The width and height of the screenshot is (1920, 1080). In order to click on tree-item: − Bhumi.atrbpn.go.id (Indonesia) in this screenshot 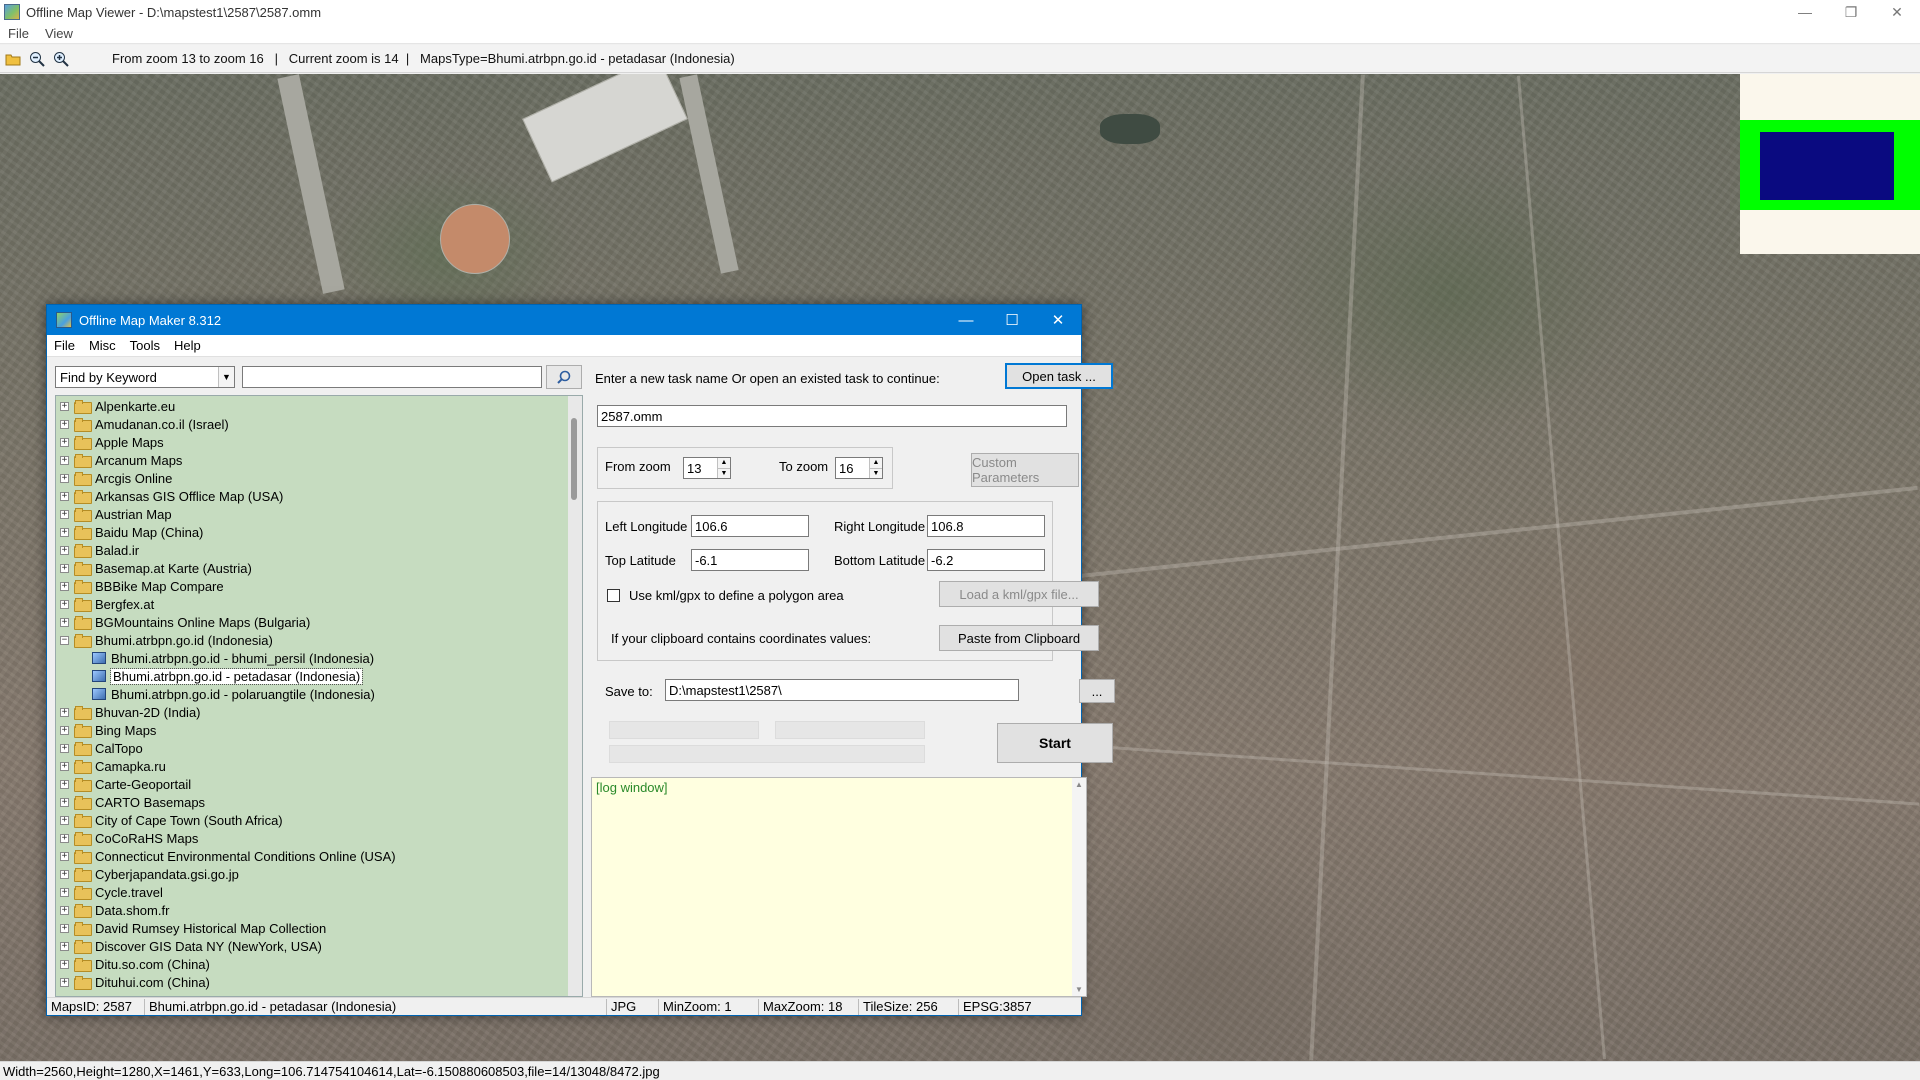, I will do `click(166, 640)`.